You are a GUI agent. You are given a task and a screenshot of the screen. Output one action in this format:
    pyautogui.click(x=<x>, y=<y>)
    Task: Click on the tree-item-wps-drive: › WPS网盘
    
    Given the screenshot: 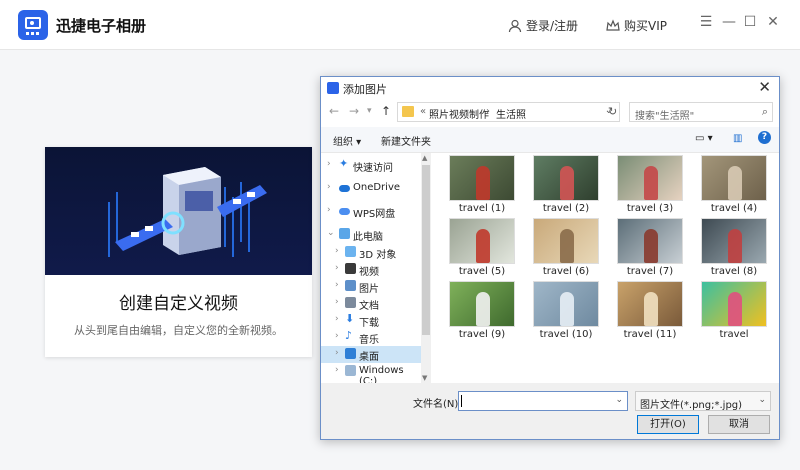 What is the action you would take?
    pyautogui.click(x=371, y=211)
    